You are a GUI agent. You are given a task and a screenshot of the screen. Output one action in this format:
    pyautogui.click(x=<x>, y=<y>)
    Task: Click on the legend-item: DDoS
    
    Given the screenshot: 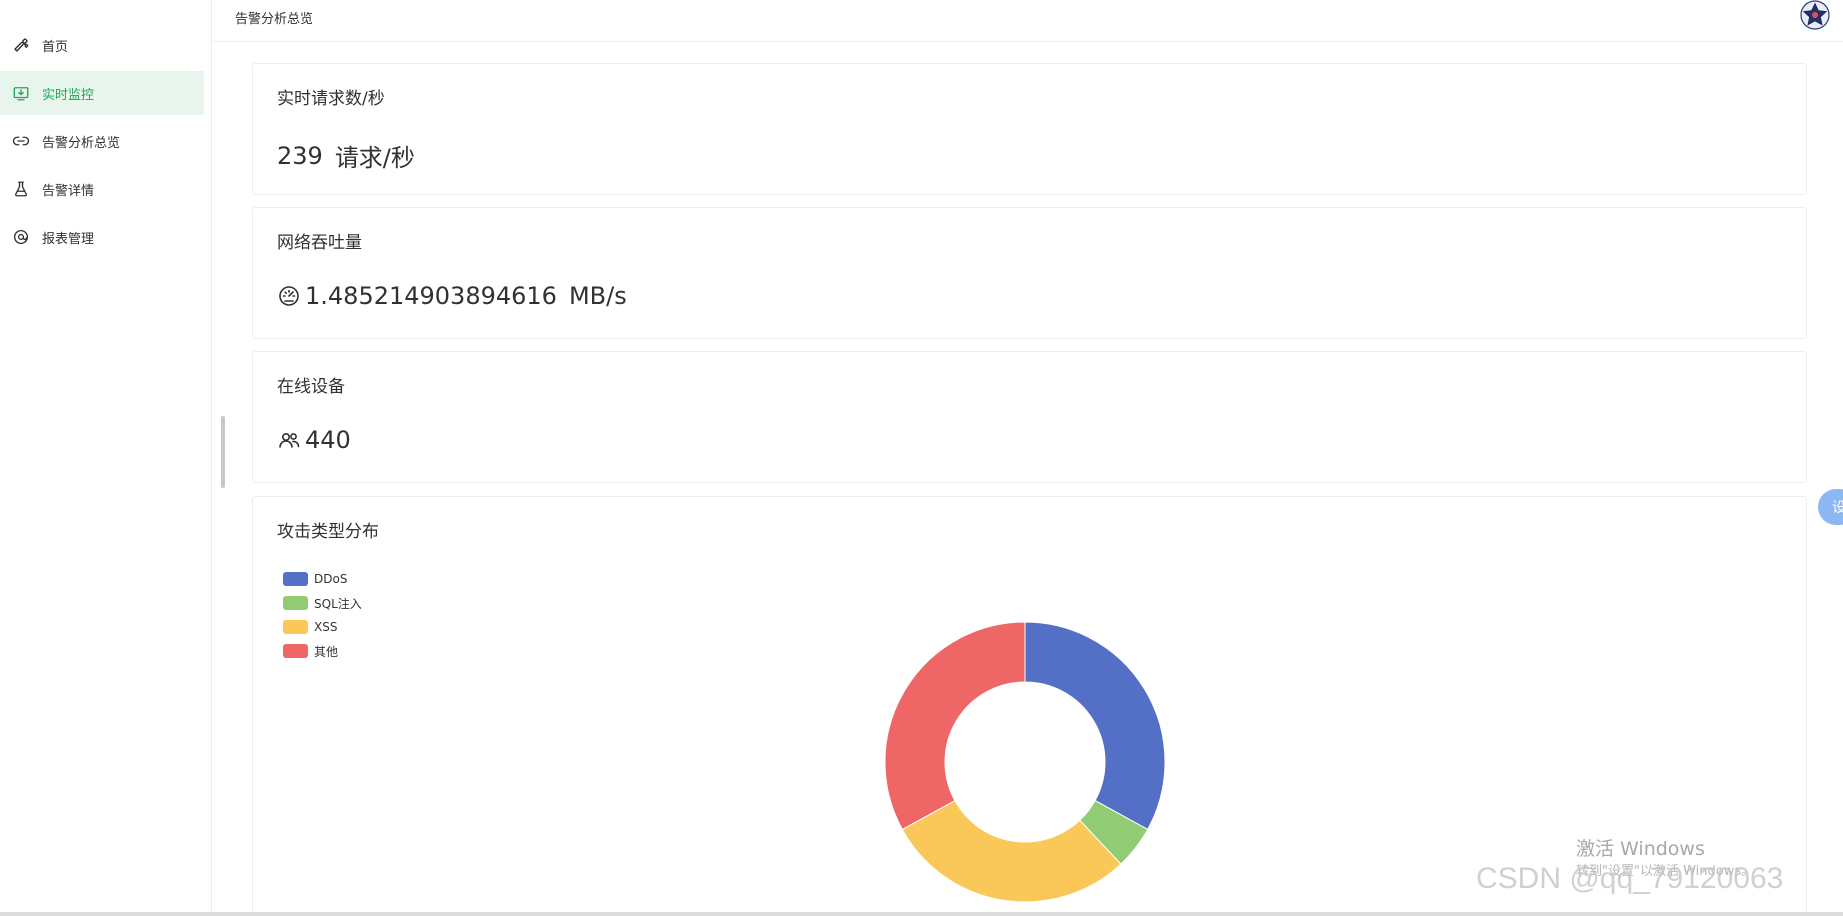 What is the action you would take?
    pyautogui.click(x=322, y=579)
    